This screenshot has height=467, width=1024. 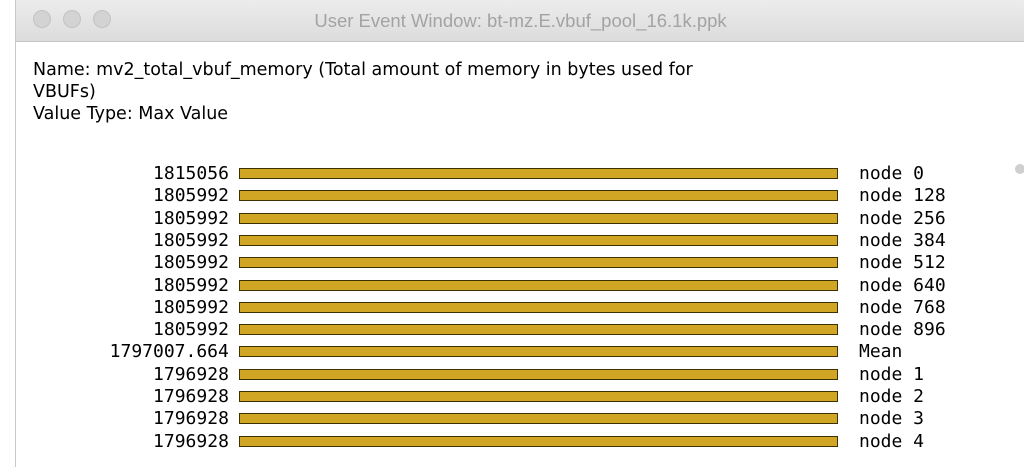 I want to click on bar-category-label: node 1, so click(x=892, y=374).